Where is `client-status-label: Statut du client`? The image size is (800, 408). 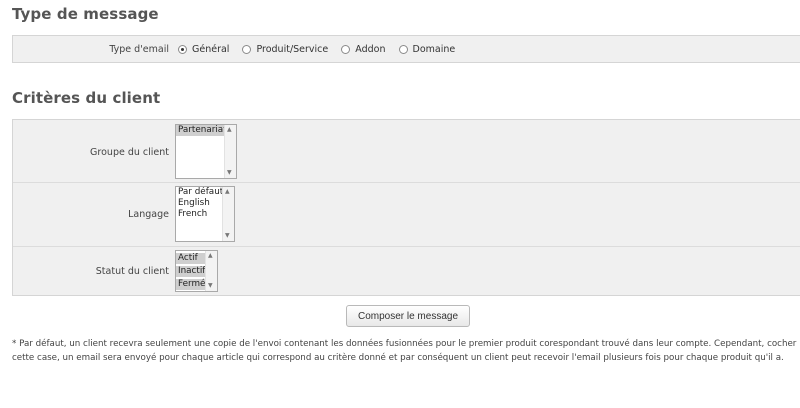
client-status-label: Statut du client is located at coordinates (132, 271).